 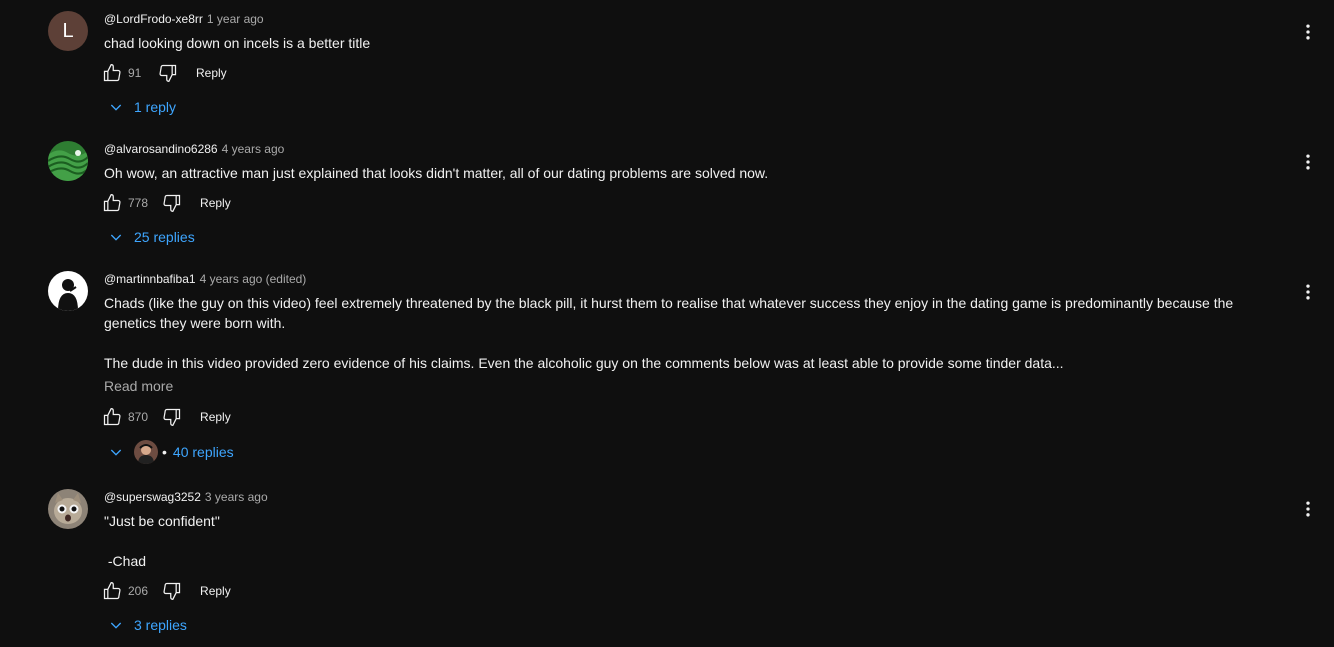 I want to click on replies-toggle: • 40 replies, so click(x=169, y=452).